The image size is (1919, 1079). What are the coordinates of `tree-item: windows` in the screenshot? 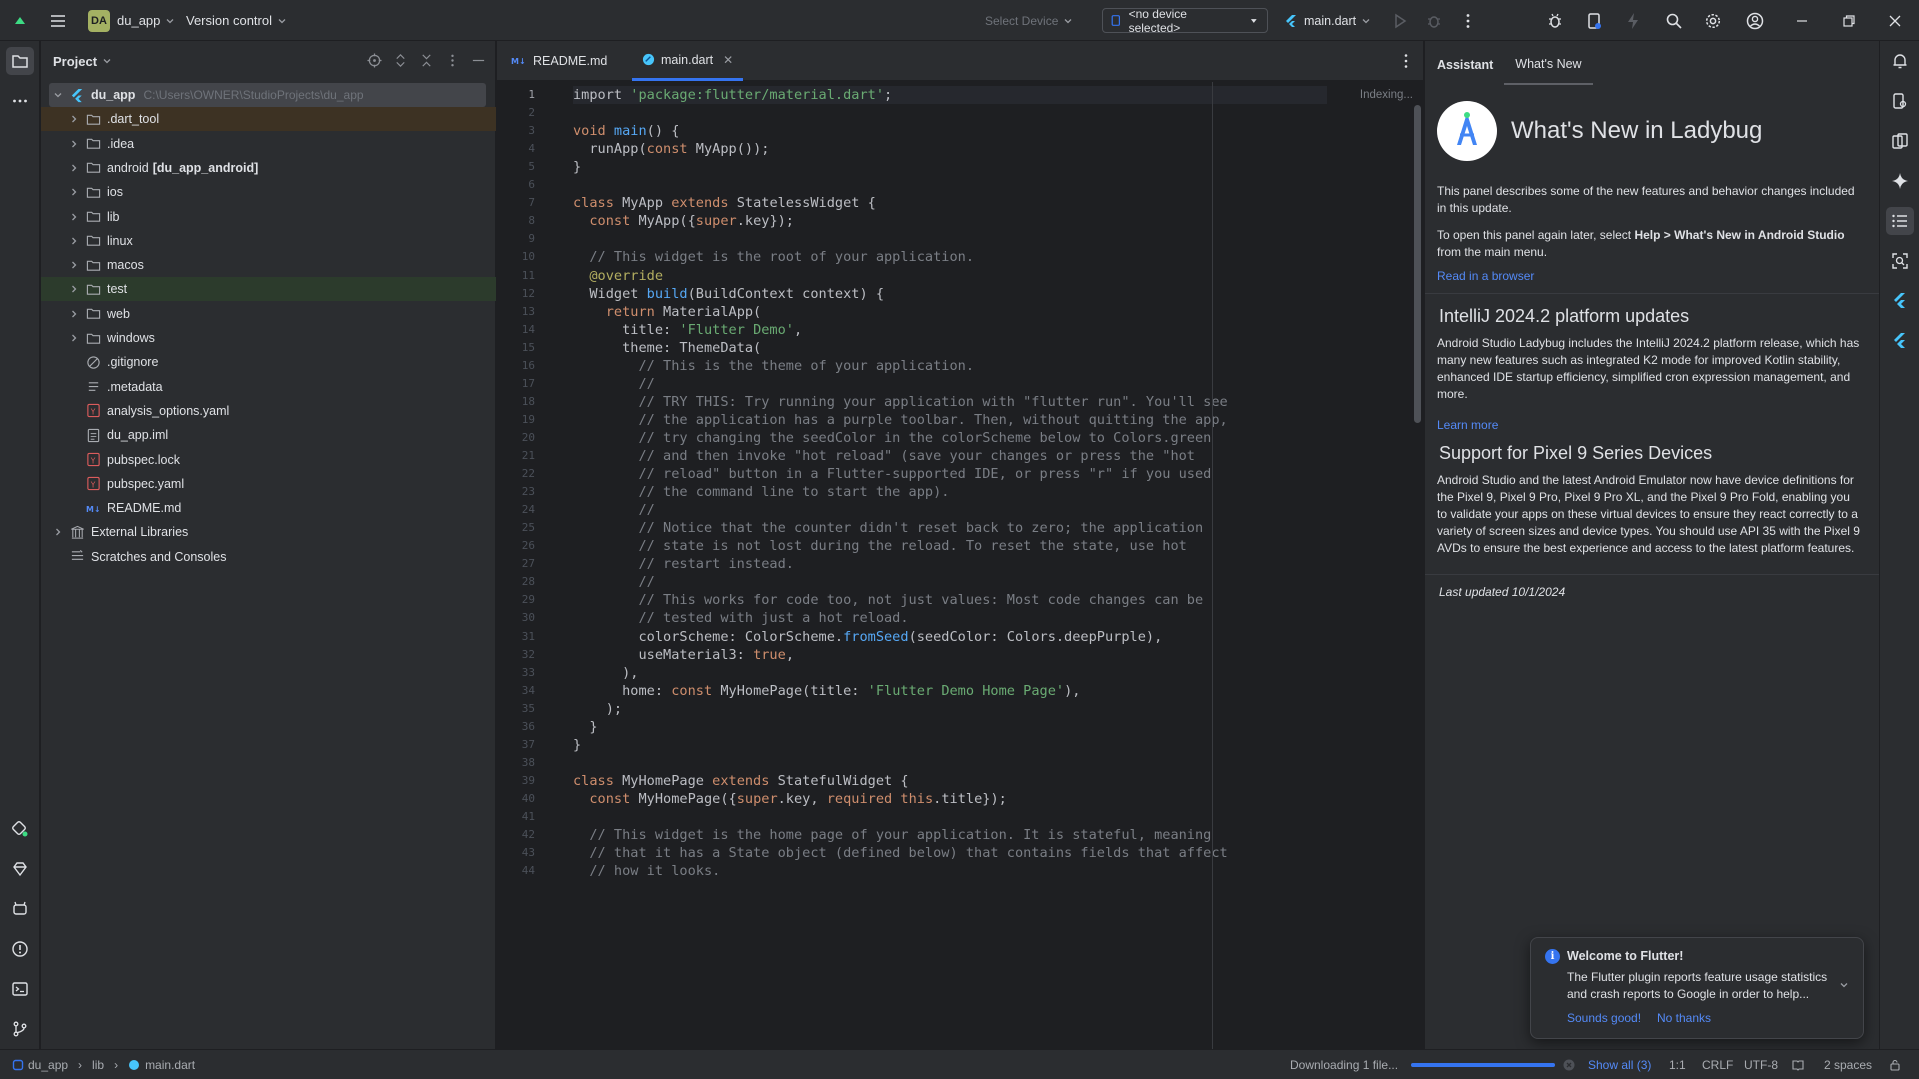 It's located at (268, 338).